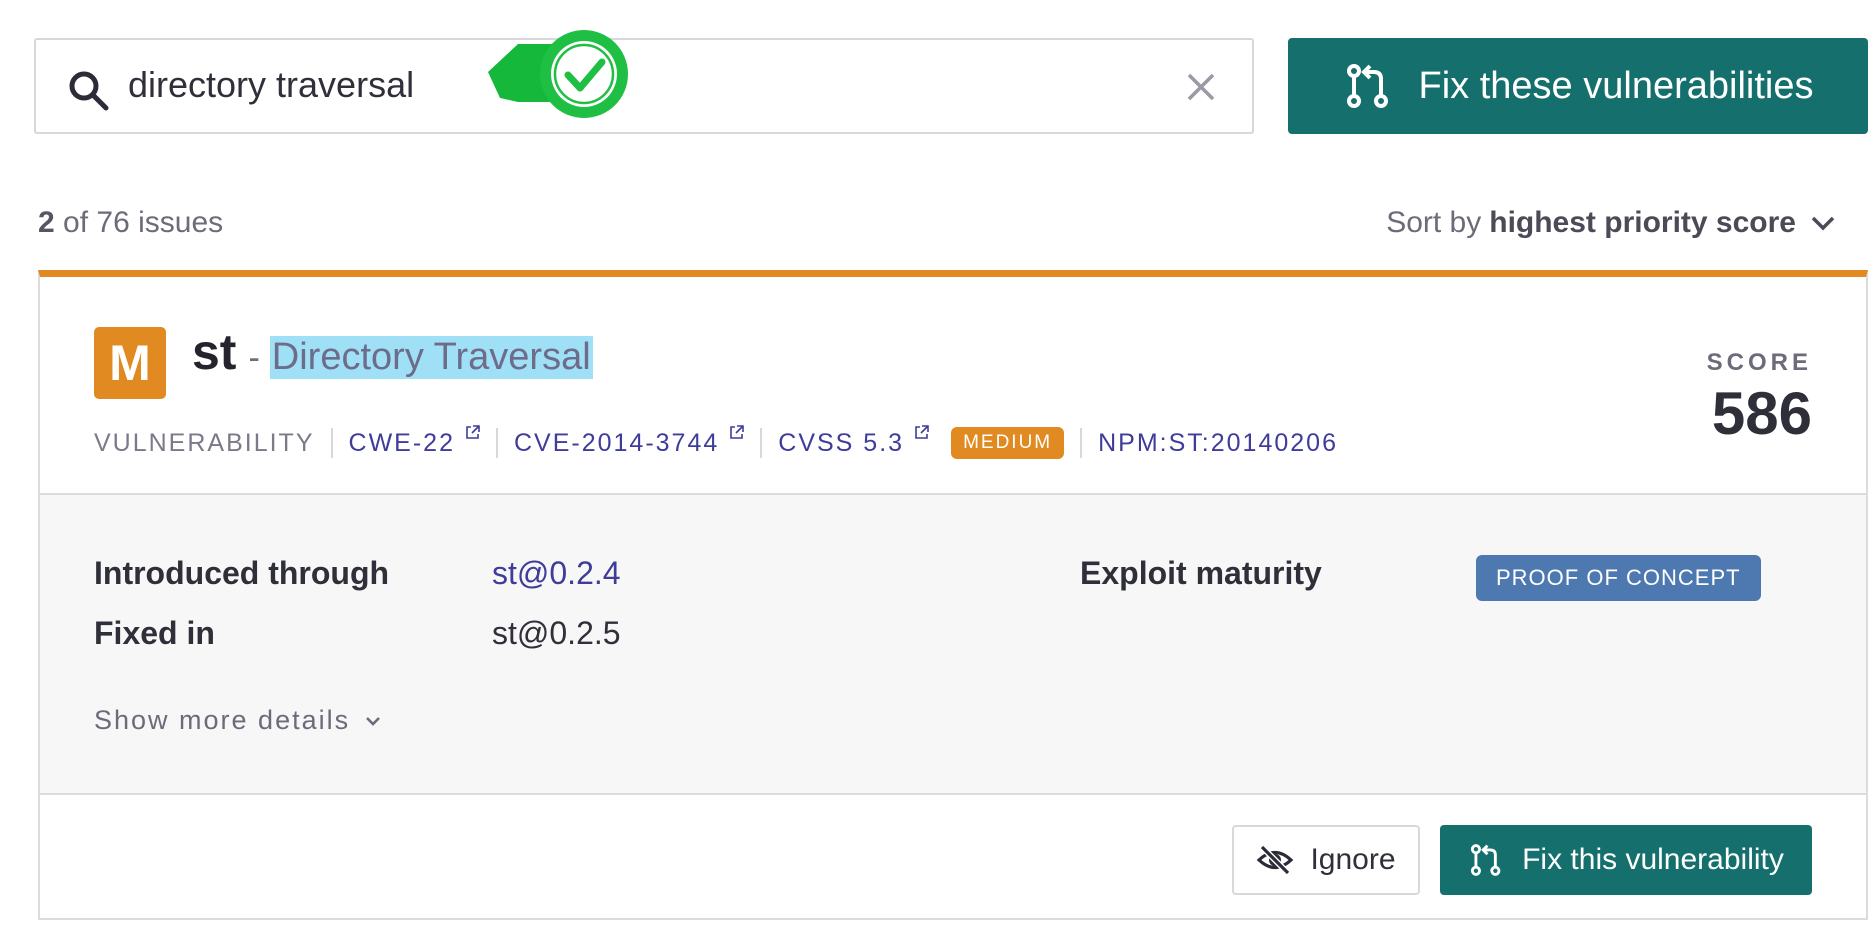 Image resolution: width=1876 pixels, height=936 pixels. I want to click on introduced-through-link: st@0.2.4, so click(556, 573).